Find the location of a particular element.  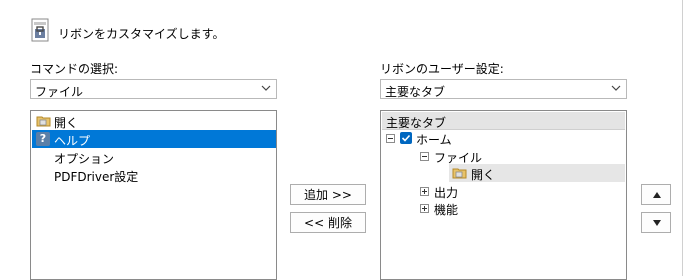

tree-header: 主要なタブ is located at coordinates (503, 121).